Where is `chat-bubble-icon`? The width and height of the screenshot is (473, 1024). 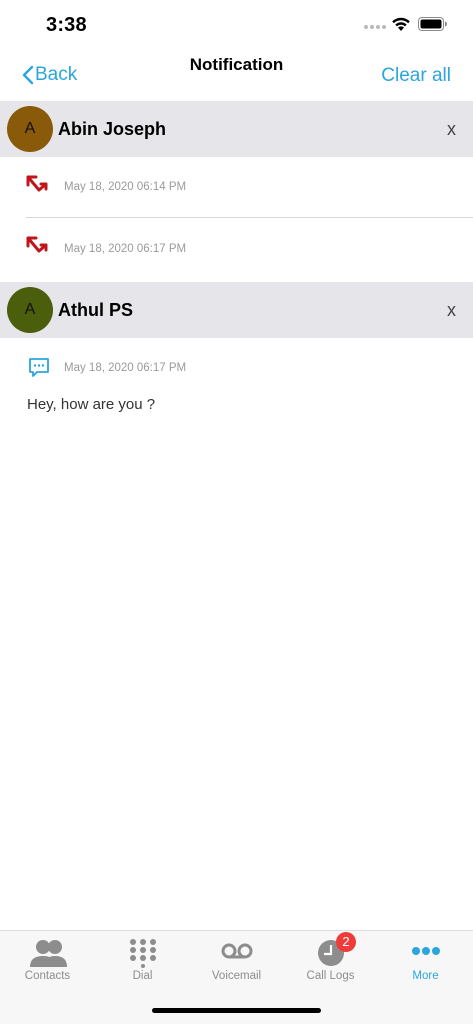 chat-bubble-icon is located at coordinates (39, 367).